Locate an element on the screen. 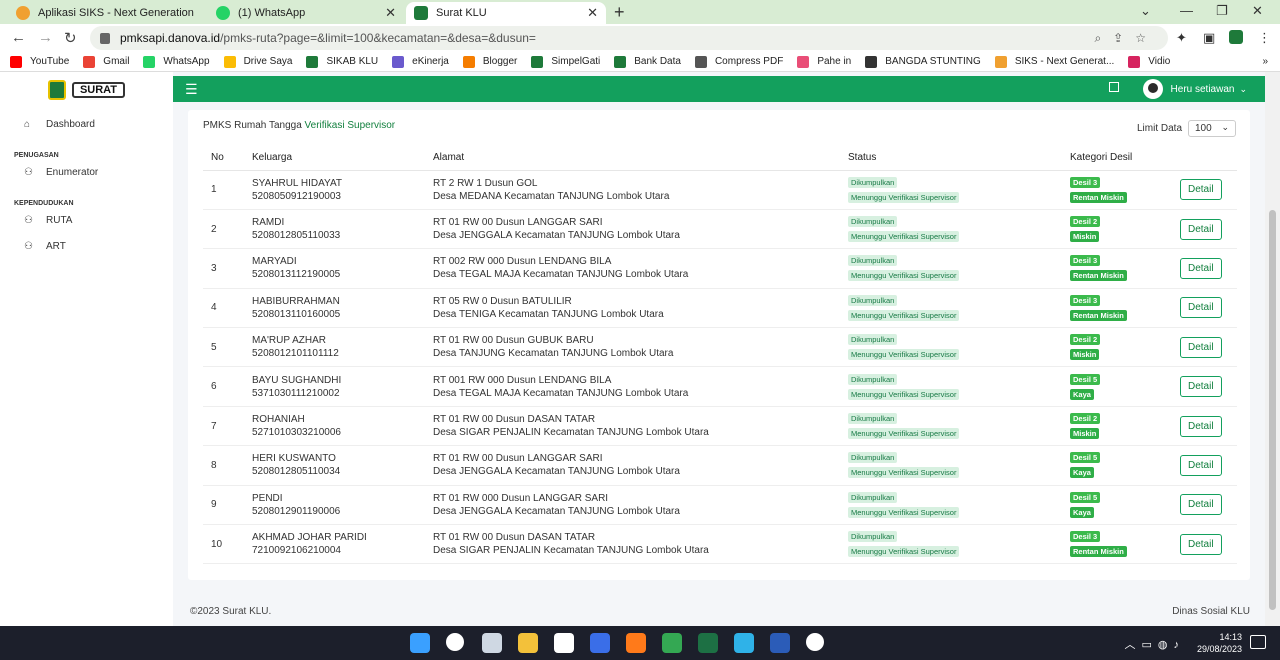  bookmark-label: Gmail is located at coordinates (116, 61).